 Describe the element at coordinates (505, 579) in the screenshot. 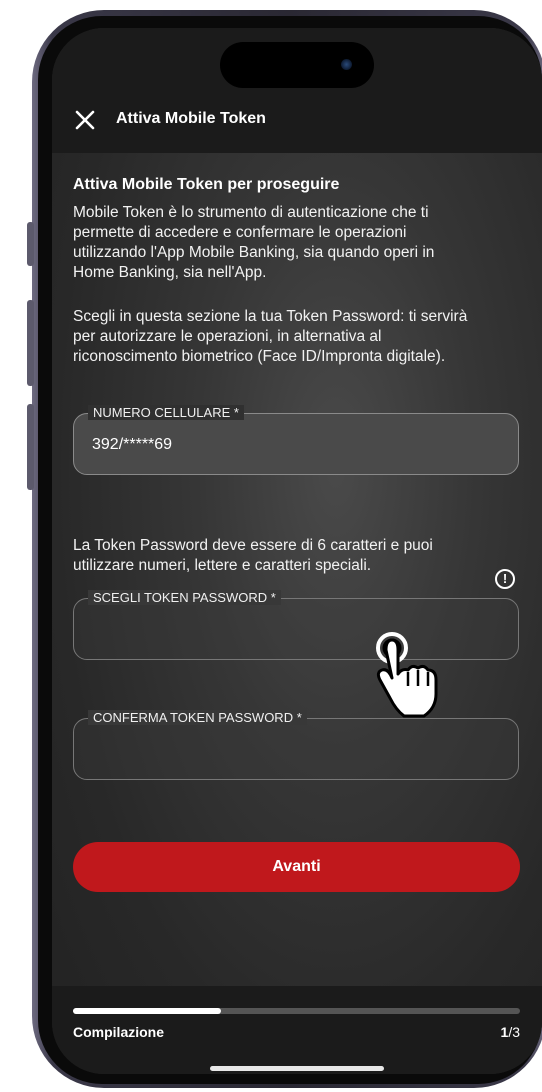

I see `info-icon: !` at that location.